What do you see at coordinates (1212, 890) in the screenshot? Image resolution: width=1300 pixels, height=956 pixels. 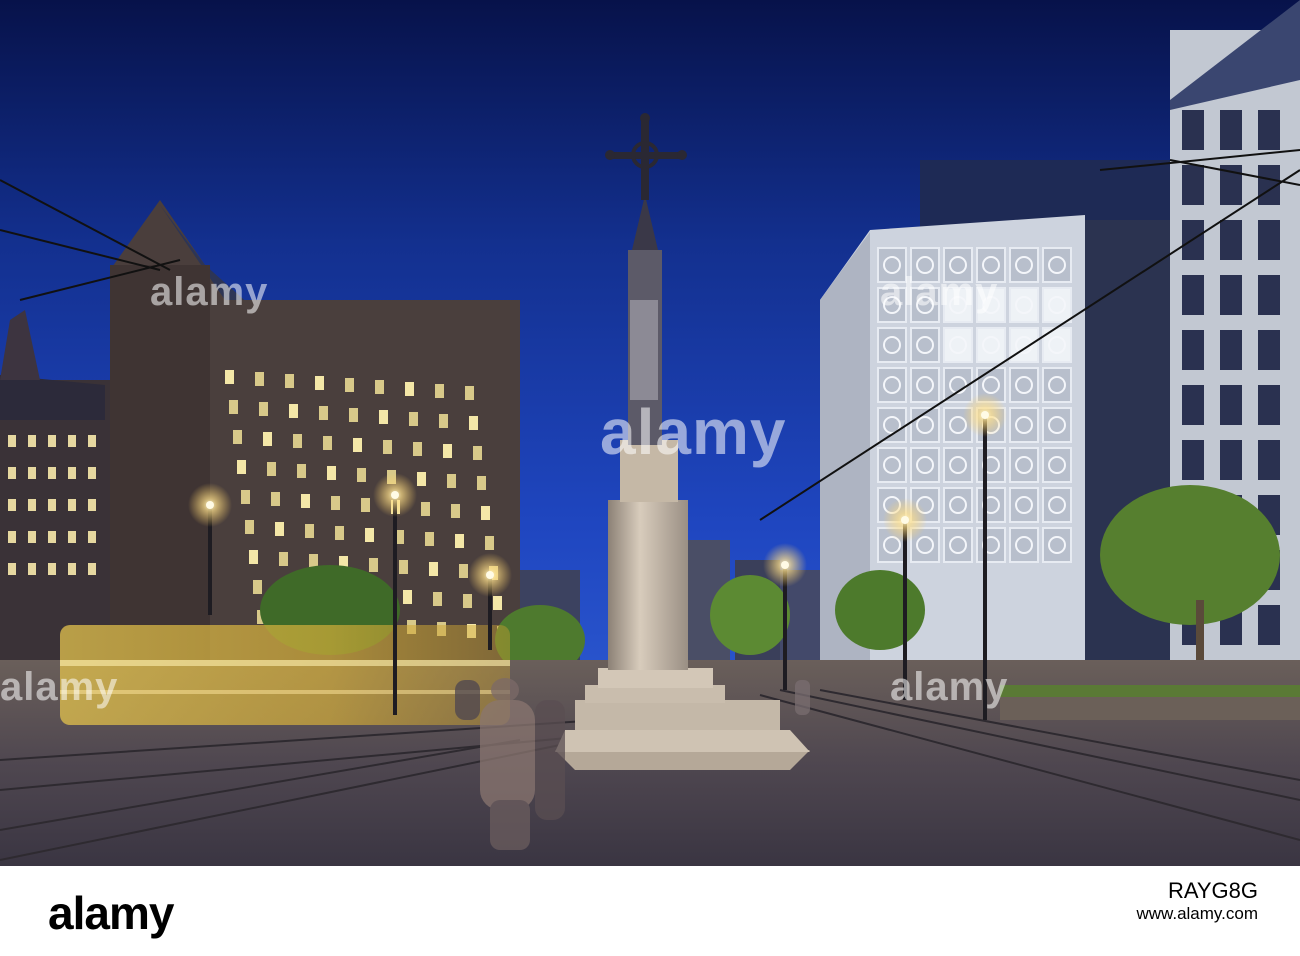 I see `image-id: RAYG8G` at bounding box center [1212, 890].